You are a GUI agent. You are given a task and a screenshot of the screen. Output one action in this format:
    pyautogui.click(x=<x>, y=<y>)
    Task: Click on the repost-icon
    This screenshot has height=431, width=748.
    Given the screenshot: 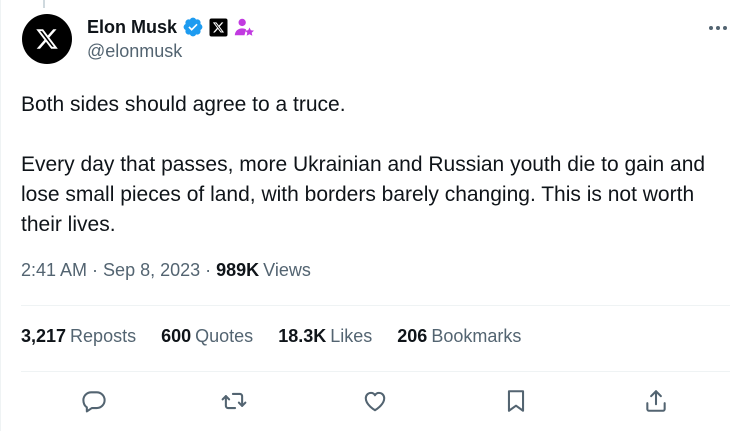 What is the action you would take?
    pyautogui.click(x=234, y=401)
    